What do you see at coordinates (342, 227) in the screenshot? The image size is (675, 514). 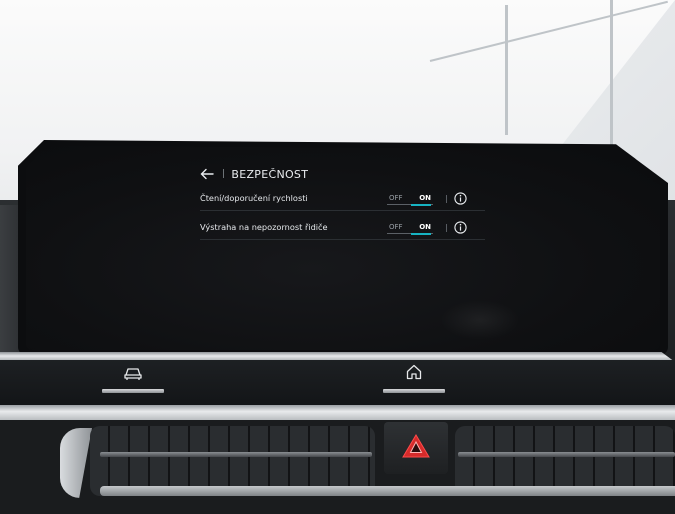 I see `setting-row-driver-attention: Výstraha na nepozornost řidiče OFF ON |` at bounding box center [342, 227].